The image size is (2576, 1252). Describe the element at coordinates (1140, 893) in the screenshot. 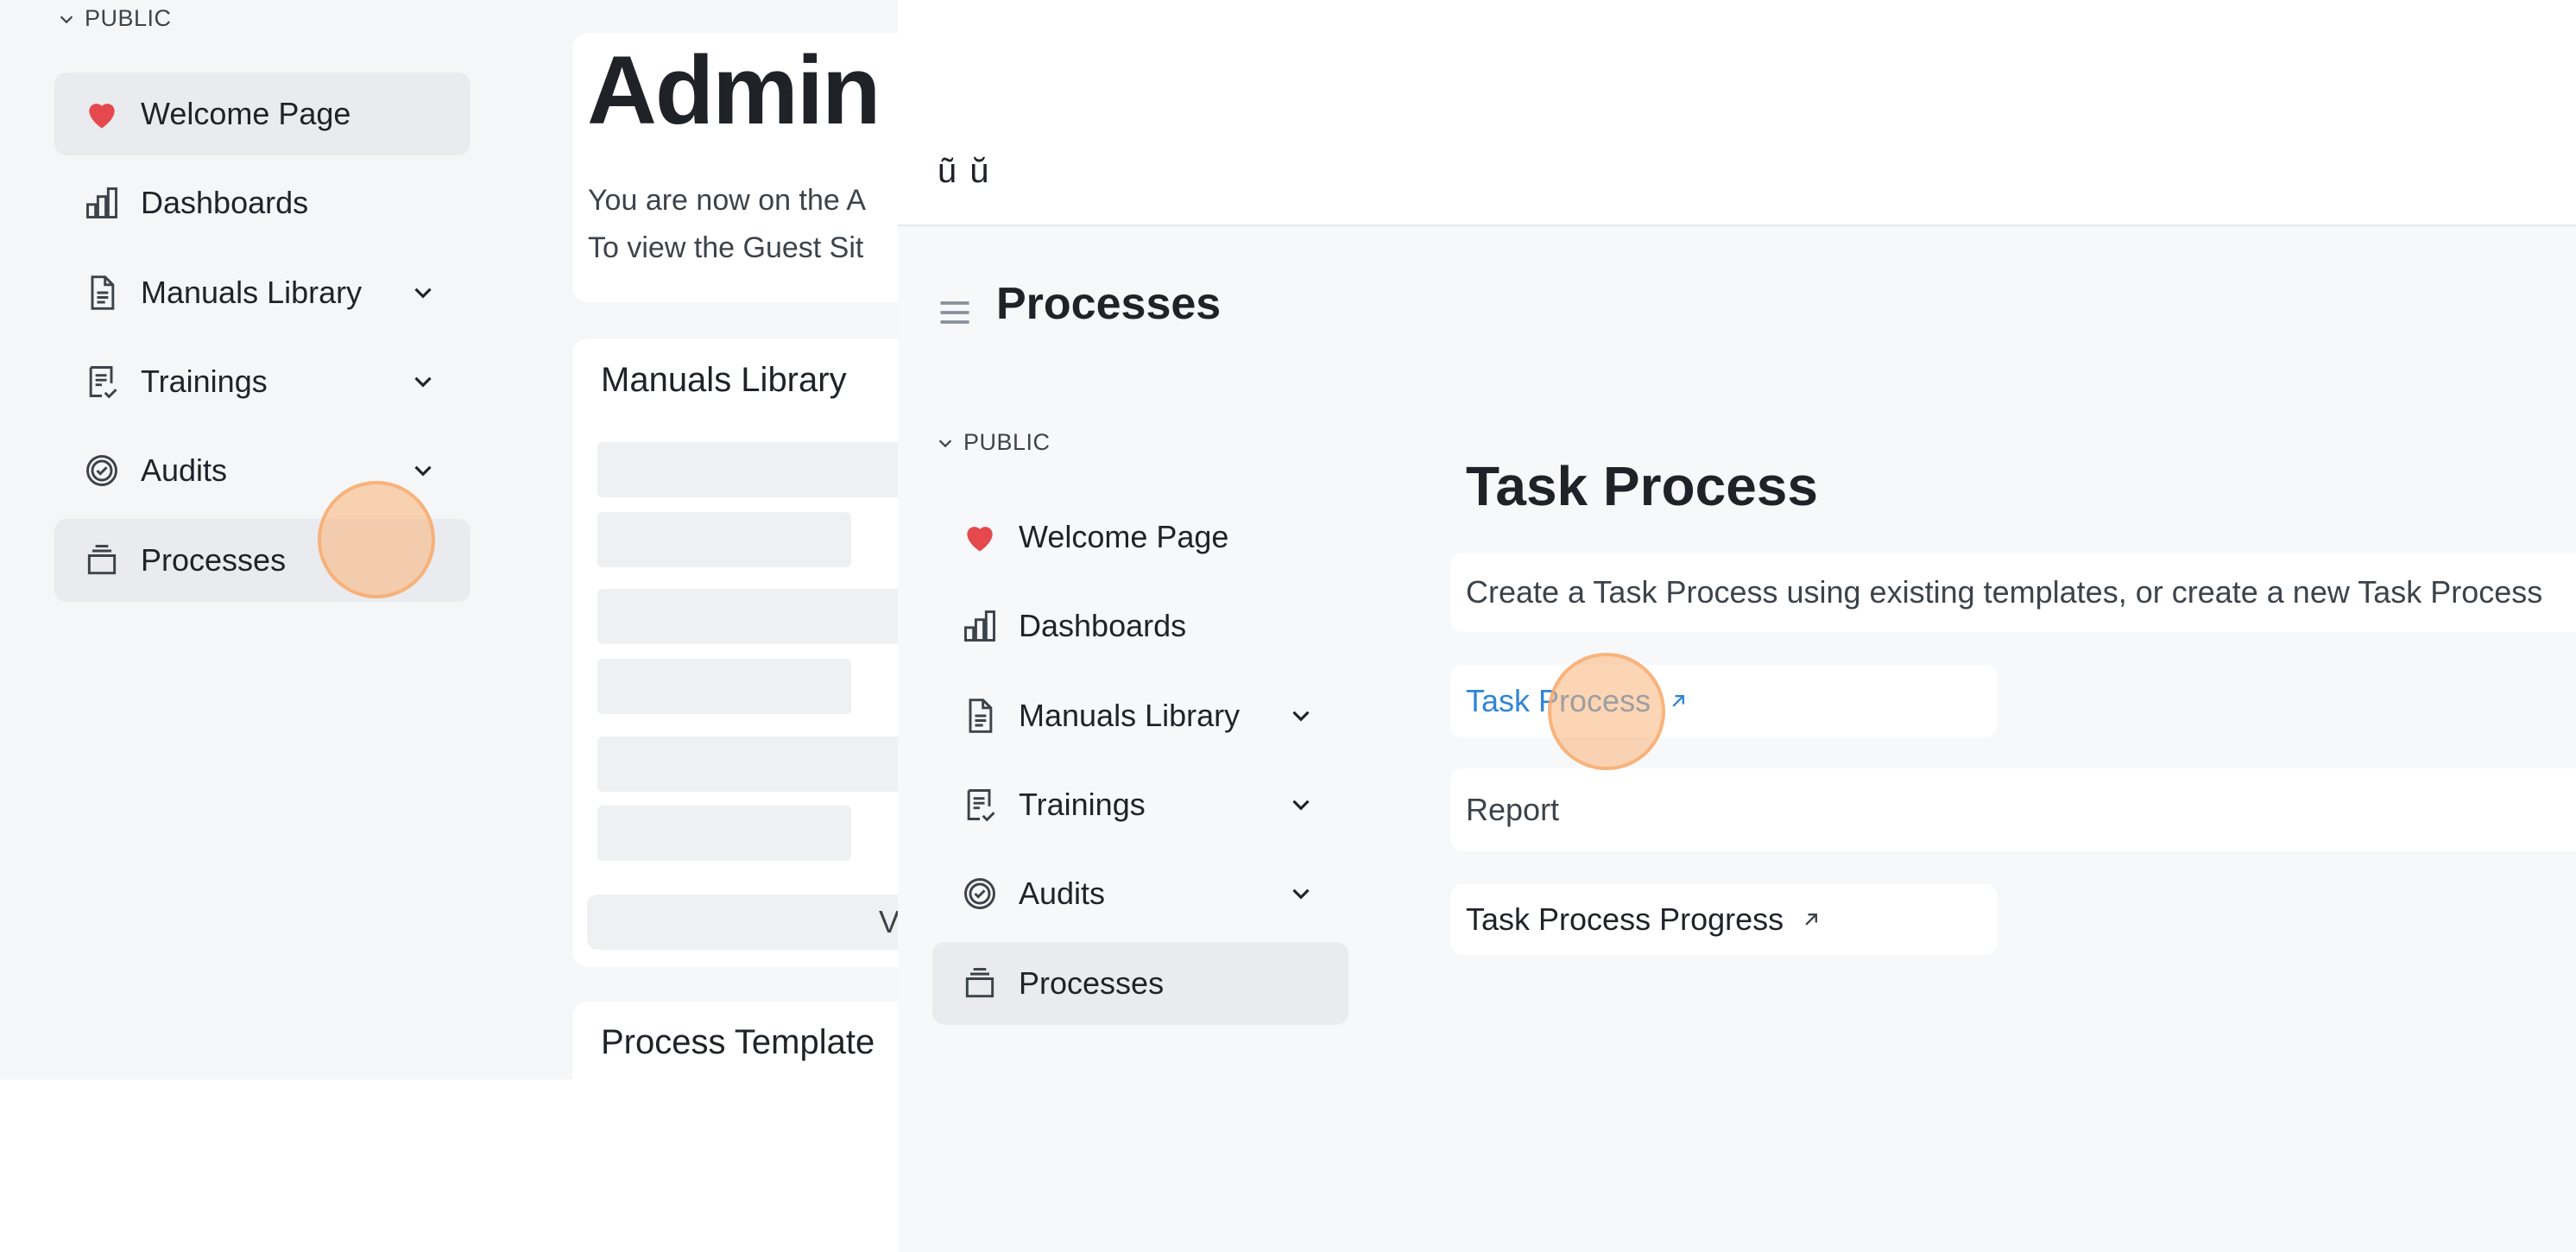

I see `sidebar-item-audits: Audits` at that location.